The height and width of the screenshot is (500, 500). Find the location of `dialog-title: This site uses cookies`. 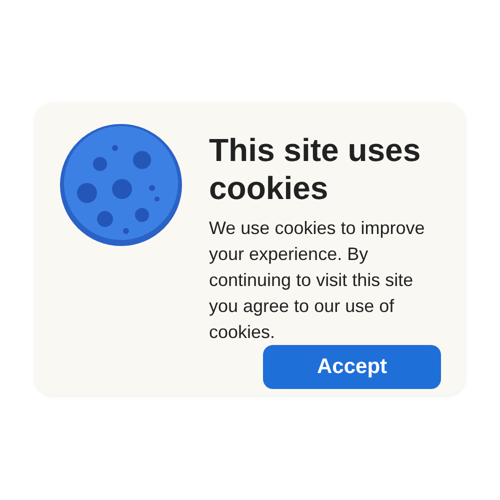

dialog-title: This site uses cookies is located at coordinates (315, 169).